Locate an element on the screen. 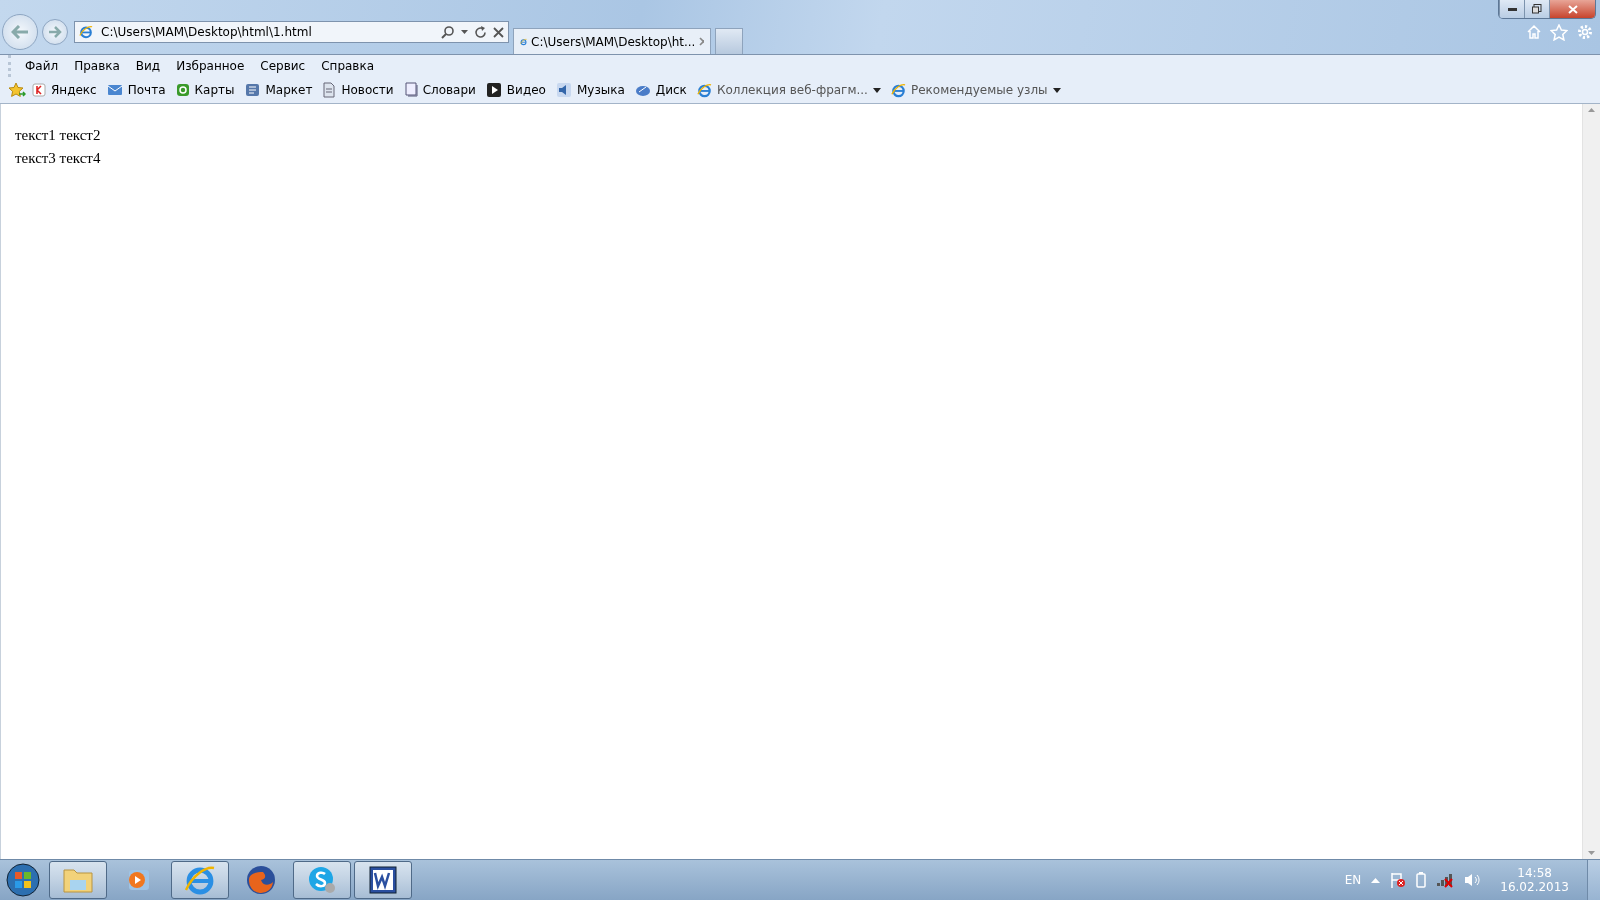 Image resolution: width=1600 pixels, height=900 pixels. restore-button is located at coordinates (1536, 9).